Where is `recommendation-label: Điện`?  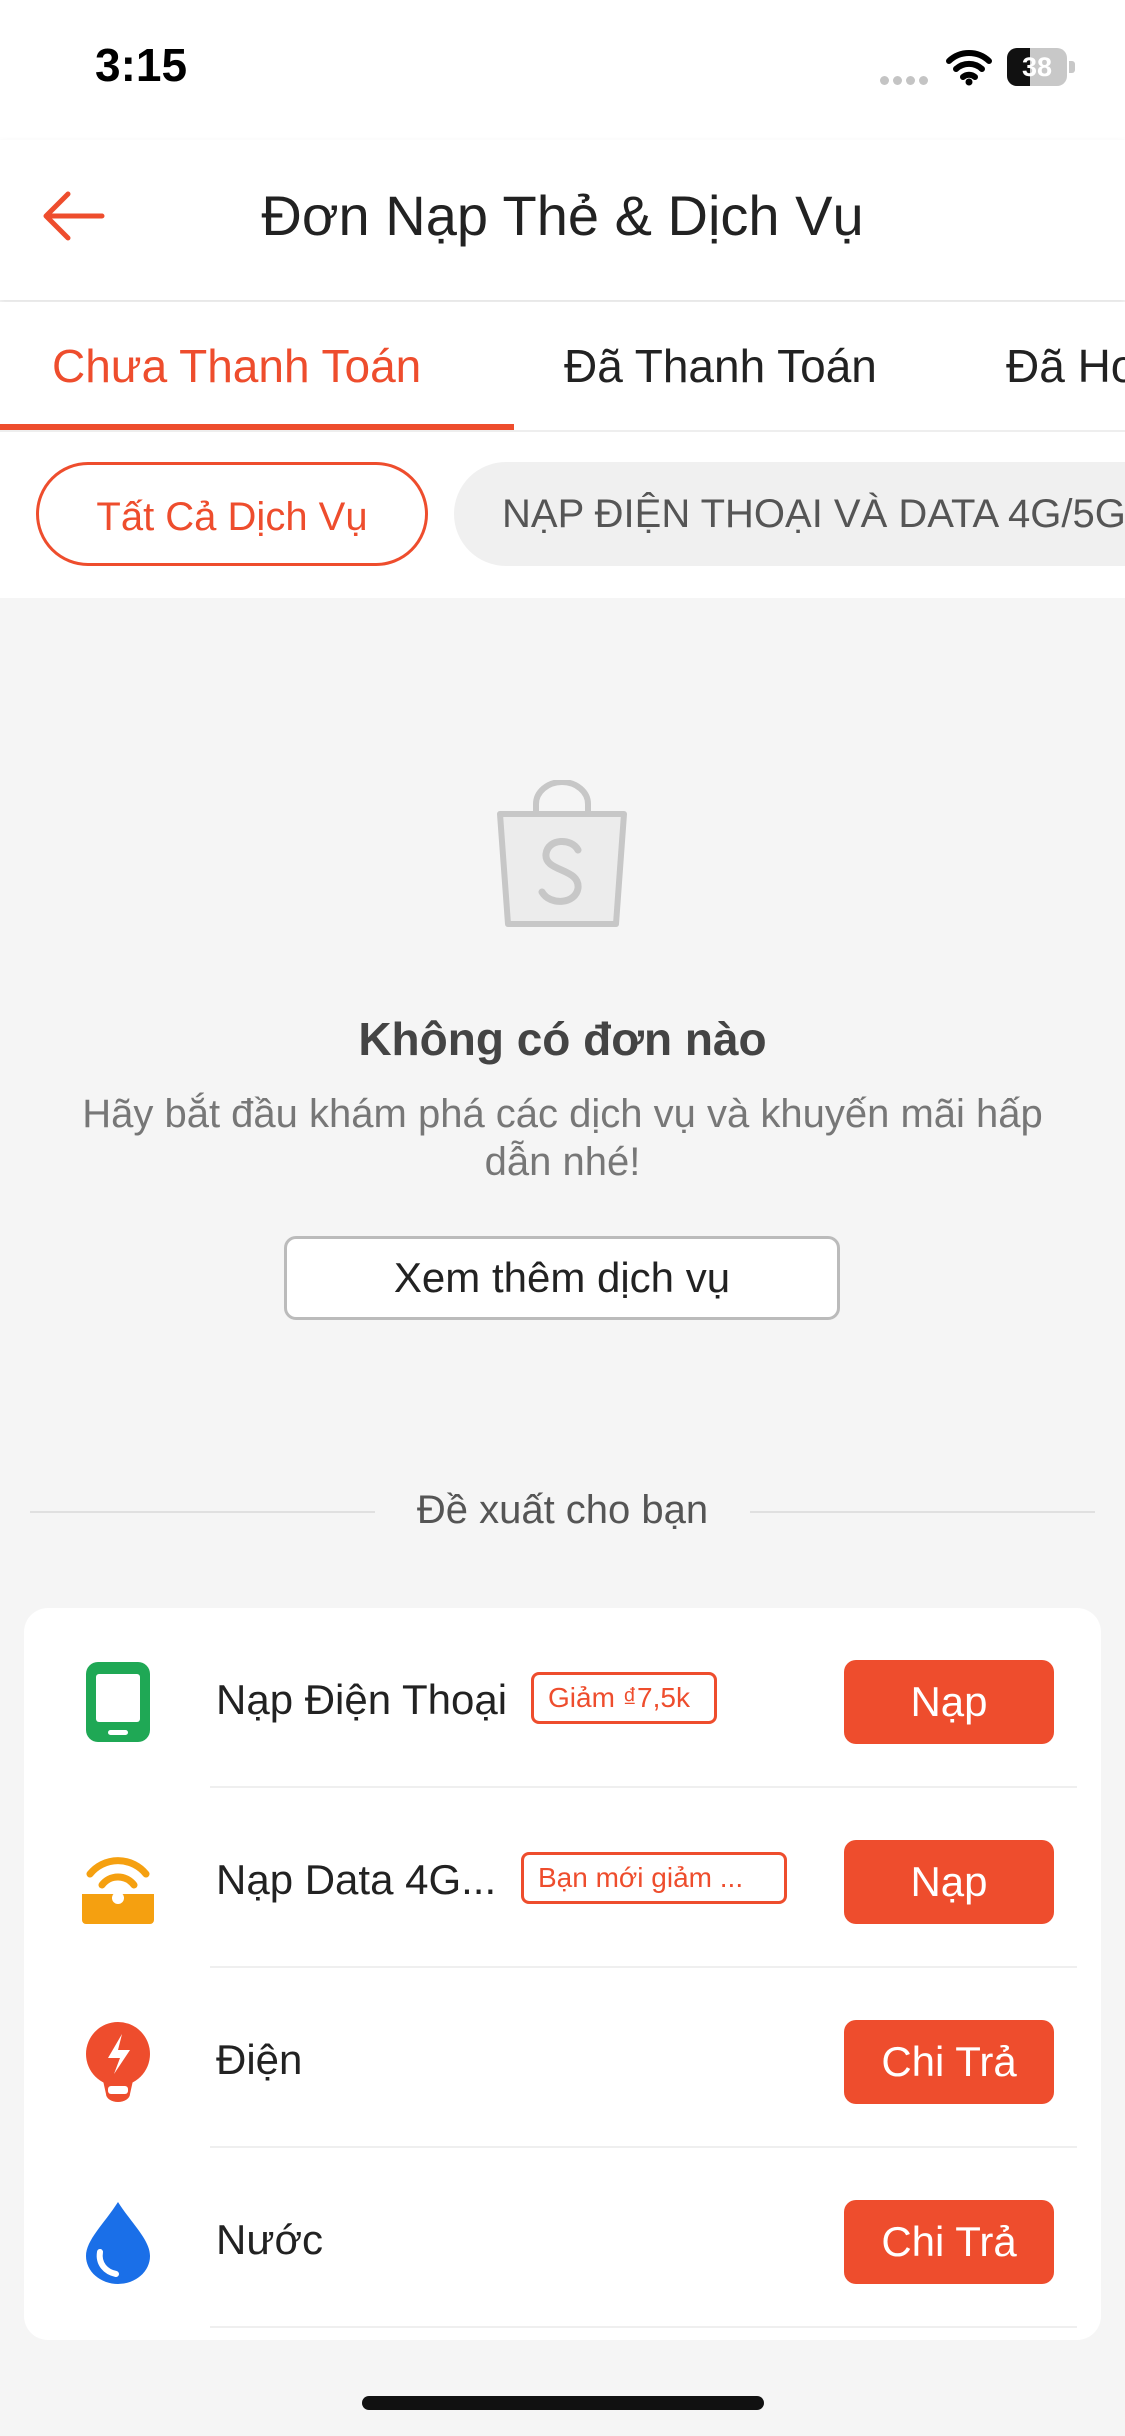
recommendation-label: Điện is located at coordinates (259, 2059).